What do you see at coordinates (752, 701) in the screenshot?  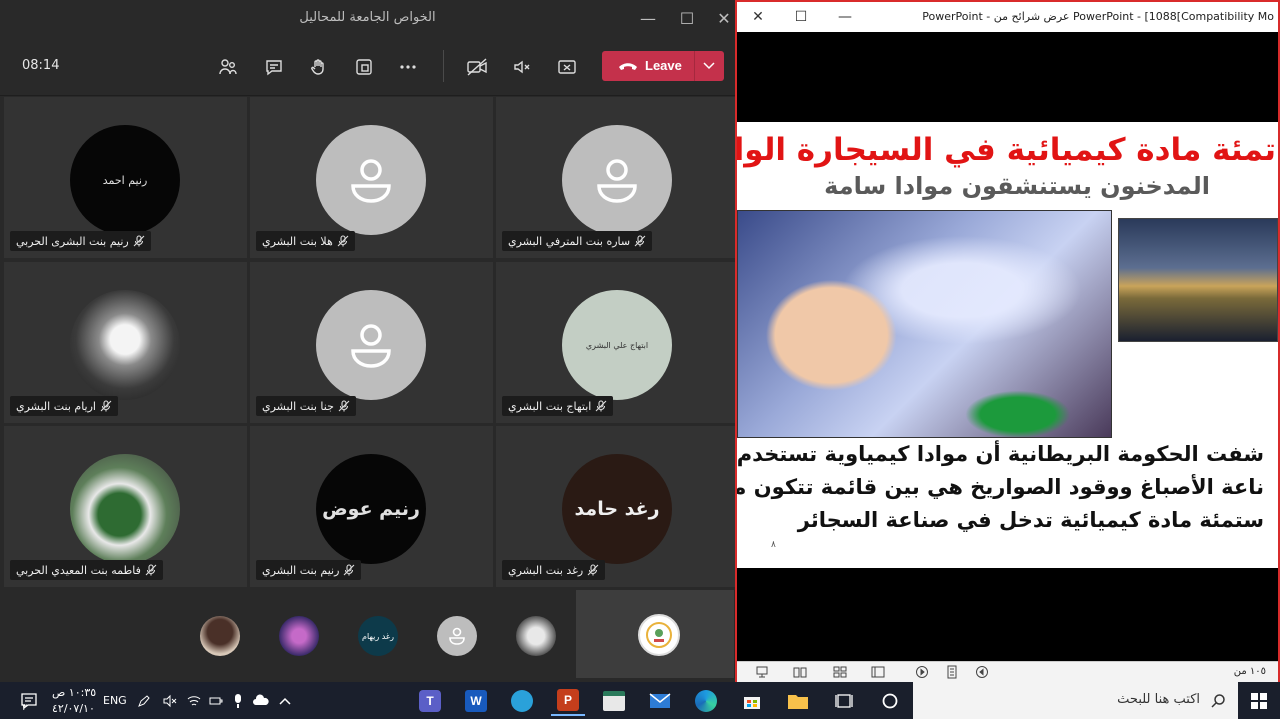 I see `store-app` at bounding box center [752, 701].